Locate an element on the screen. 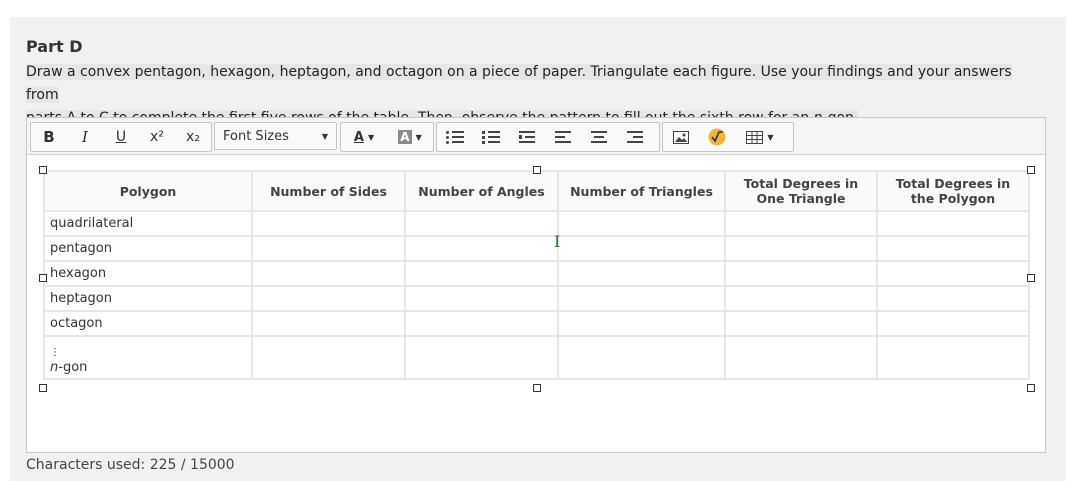 This screenshot has width=1078, height=481. numbered-list-icon is located at coordinates (491, 137).